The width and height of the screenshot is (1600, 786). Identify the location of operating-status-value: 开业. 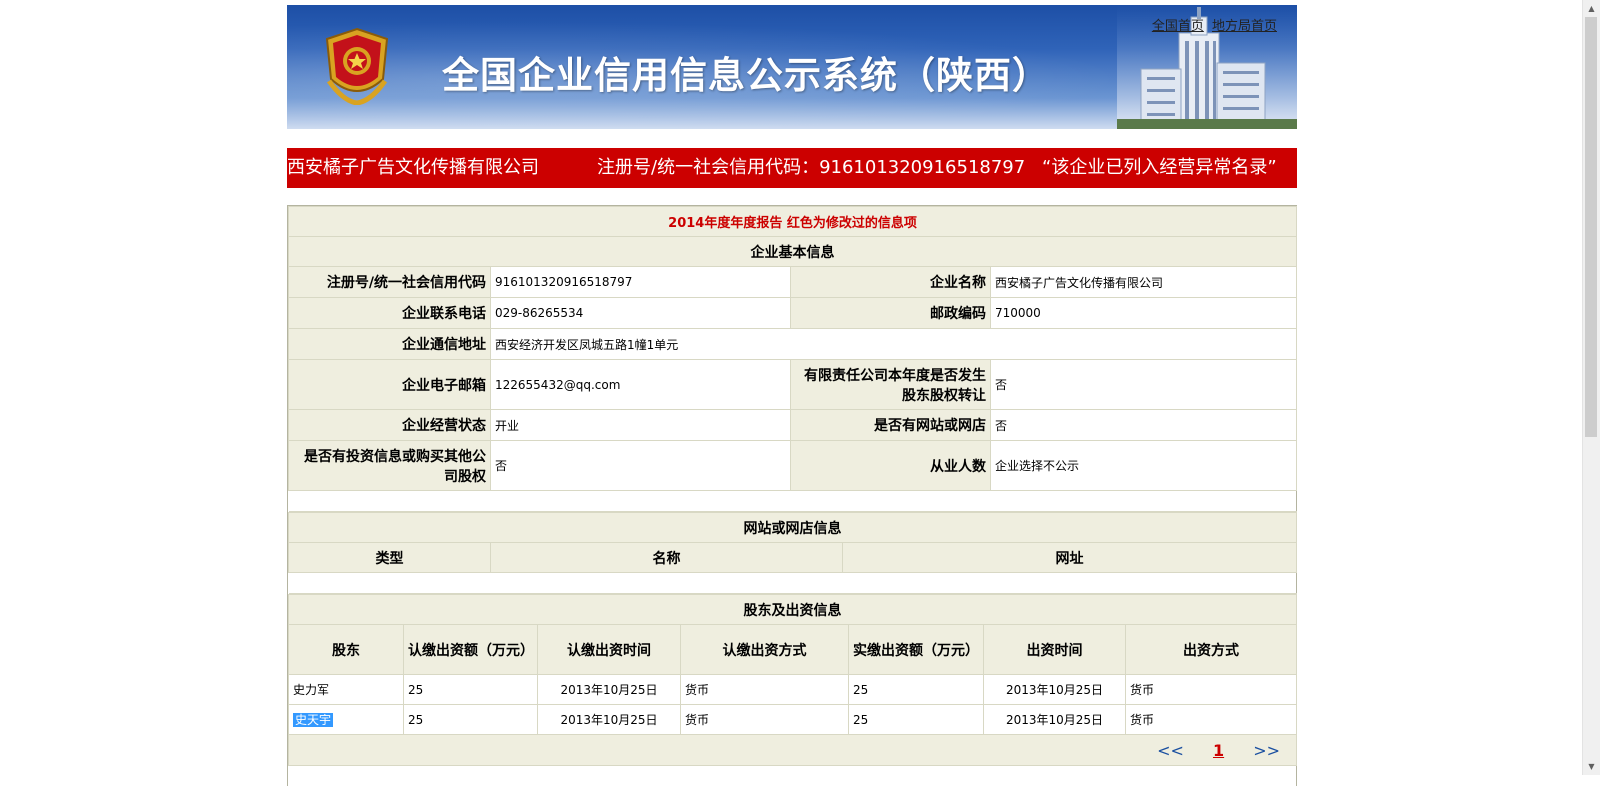
(640, 425).